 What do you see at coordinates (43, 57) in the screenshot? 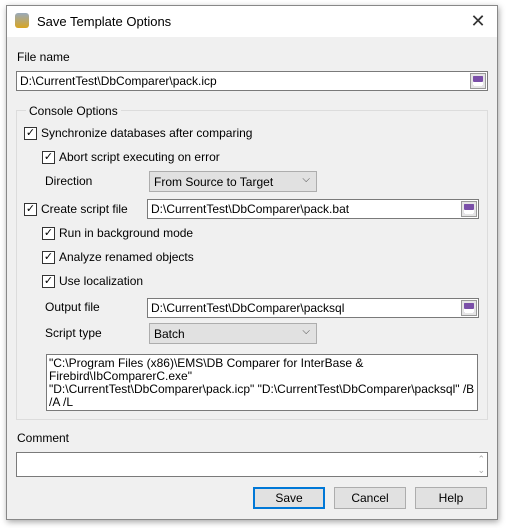
I see `file-name-label: File name` at bounding box center [43, 57].